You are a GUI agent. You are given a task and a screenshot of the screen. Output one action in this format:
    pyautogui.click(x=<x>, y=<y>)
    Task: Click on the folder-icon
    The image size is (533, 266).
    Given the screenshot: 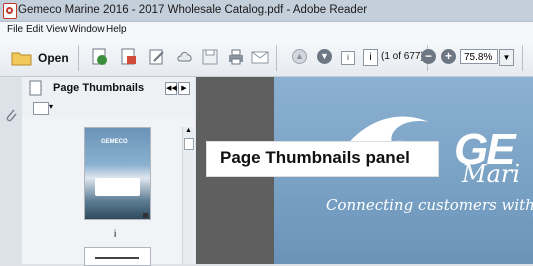 What is the action you would take?
    pyautogui.click(x=22, y=58)
    